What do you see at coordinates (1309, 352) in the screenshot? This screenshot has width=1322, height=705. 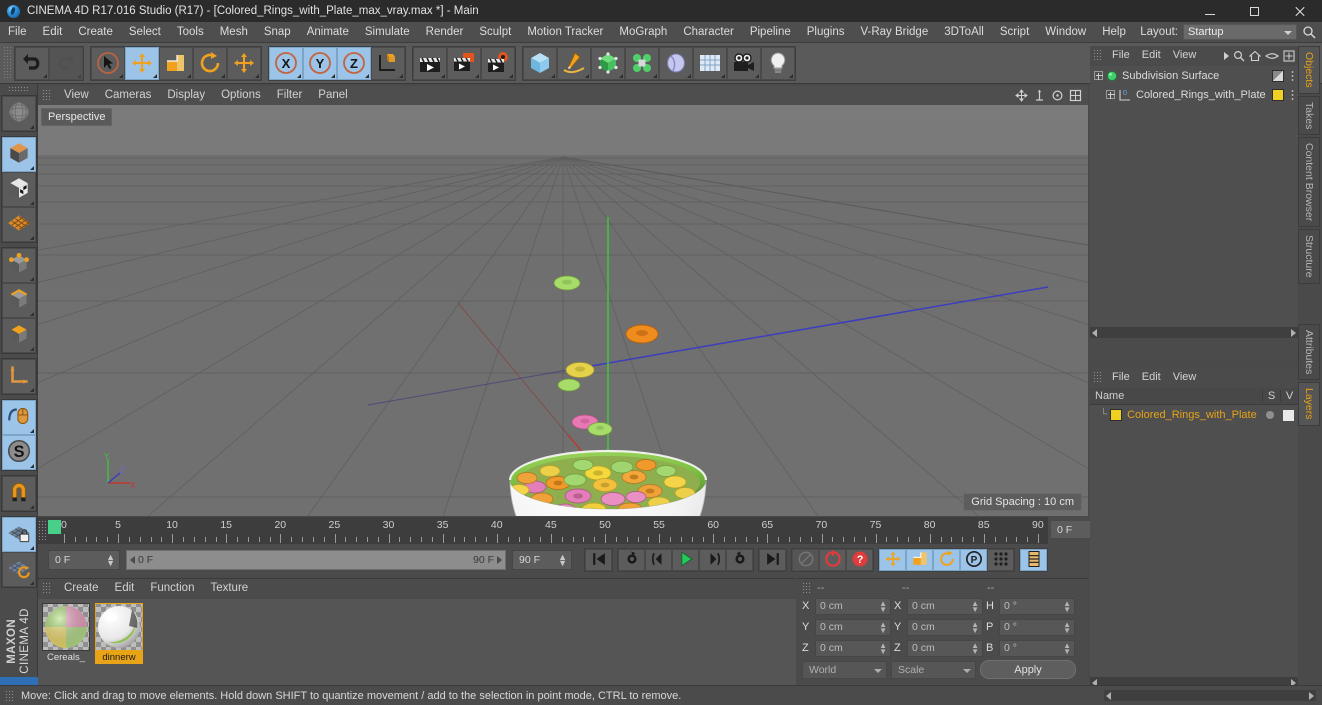 I see `vertical-tab-attributes: Attributes` at bounding box center [1309, 352].